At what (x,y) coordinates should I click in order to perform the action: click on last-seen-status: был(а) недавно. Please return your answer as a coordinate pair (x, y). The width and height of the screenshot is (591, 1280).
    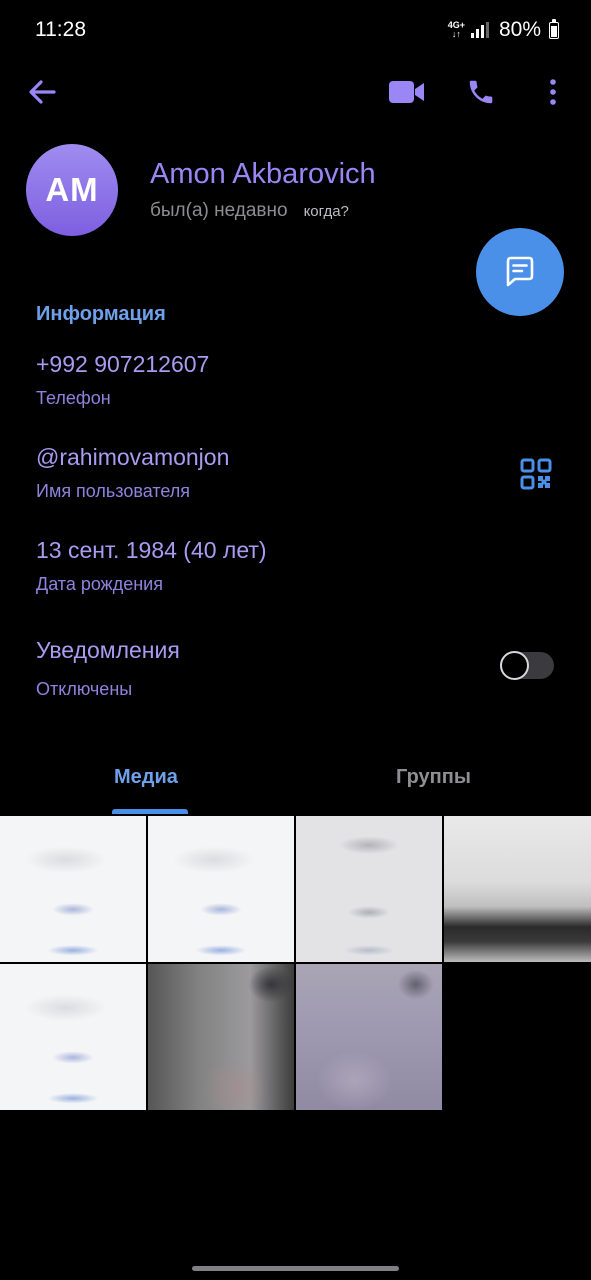
    Looking at the image, I should click on (219, 210).